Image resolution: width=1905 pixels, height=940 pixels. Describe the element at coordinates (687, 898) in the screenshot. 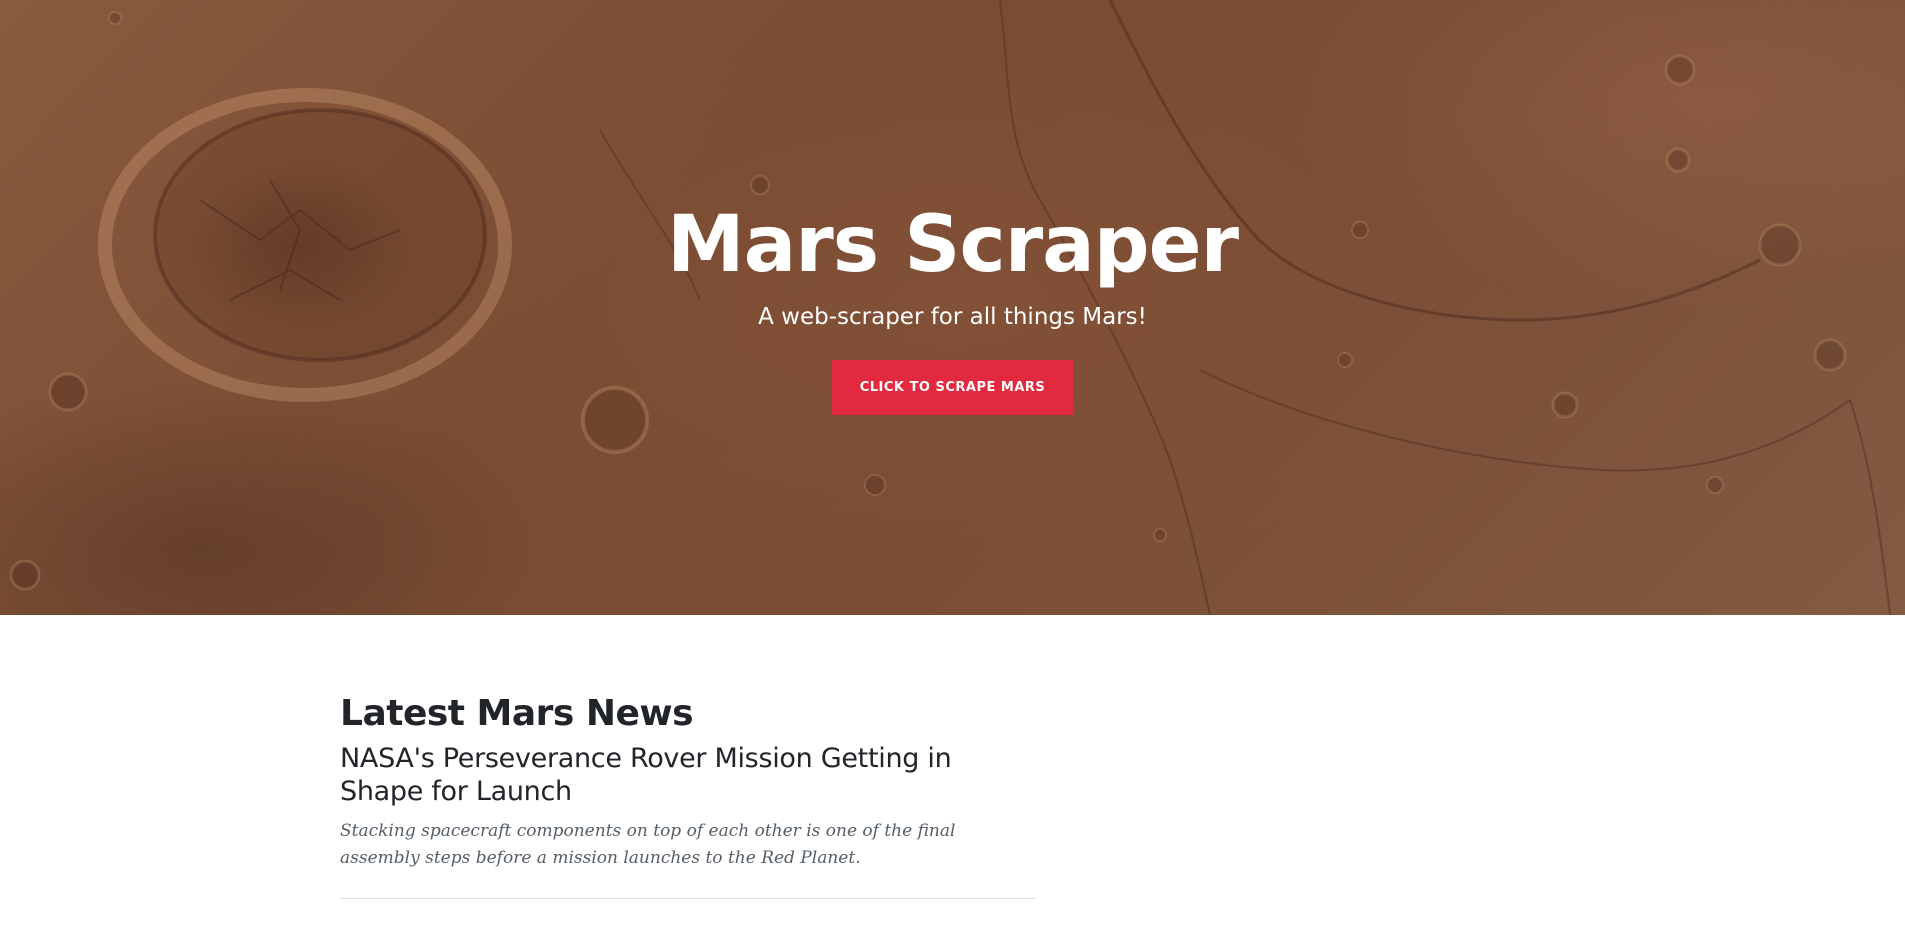

I see `section-divider` at that location.